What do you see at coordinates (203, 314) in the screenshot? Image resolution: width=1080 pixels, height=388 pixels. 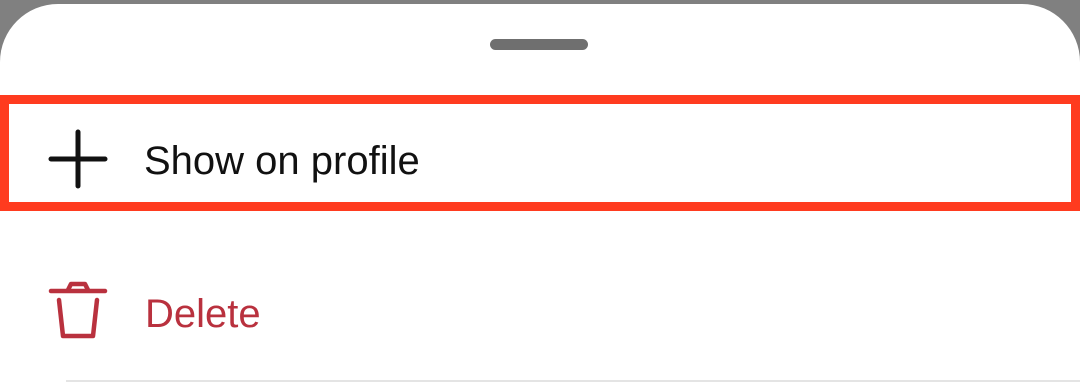 I see `delete-label: Delete` at bounding box center [203, 314].